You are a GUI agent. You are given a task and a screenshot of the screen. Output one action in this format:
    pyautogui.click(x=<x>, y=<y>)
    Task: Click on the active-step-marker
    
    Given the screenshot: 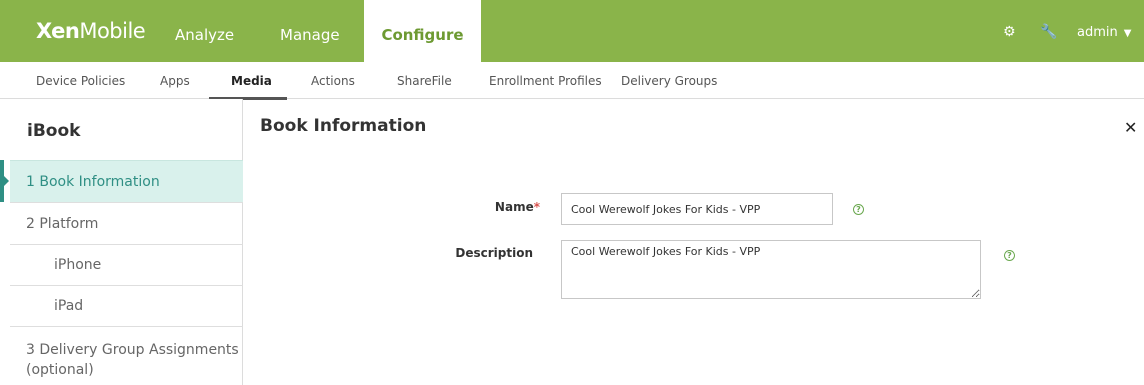 What is the action you would take?
    pyautogui.click(x=4, y=181)
    